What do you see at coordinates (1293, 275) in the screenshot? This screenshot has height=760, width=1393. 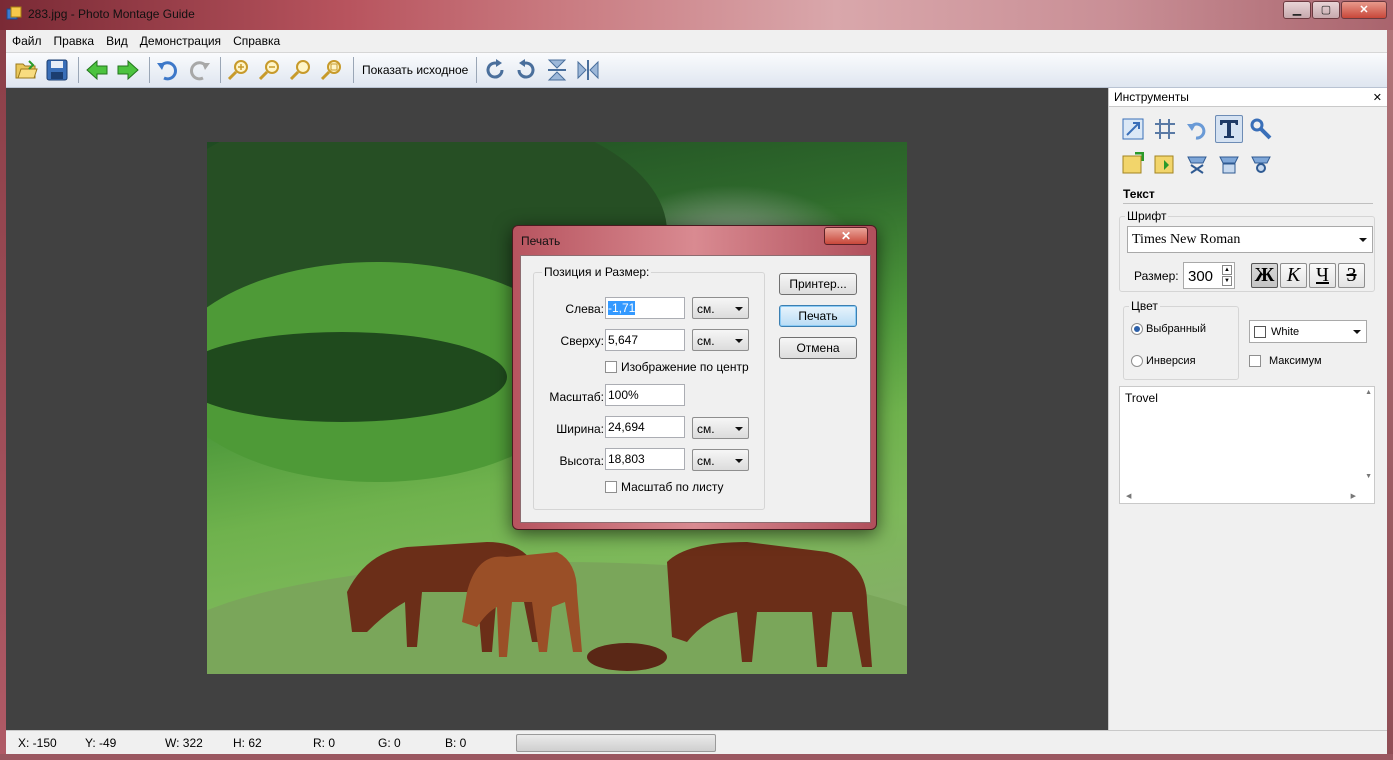 I see `italic-button: К` at bounding box center [1293, 275].